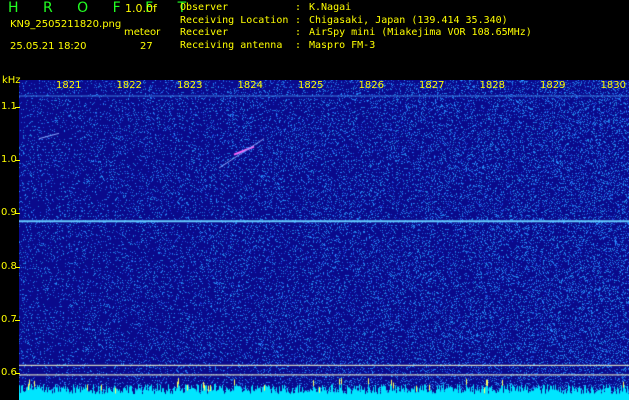 Image resolution: width=629 pixels, height=400 pixels. Describe the element at coordinates (190, 85) in the screenshot. I see `x-tick-label: 1823` at that location.